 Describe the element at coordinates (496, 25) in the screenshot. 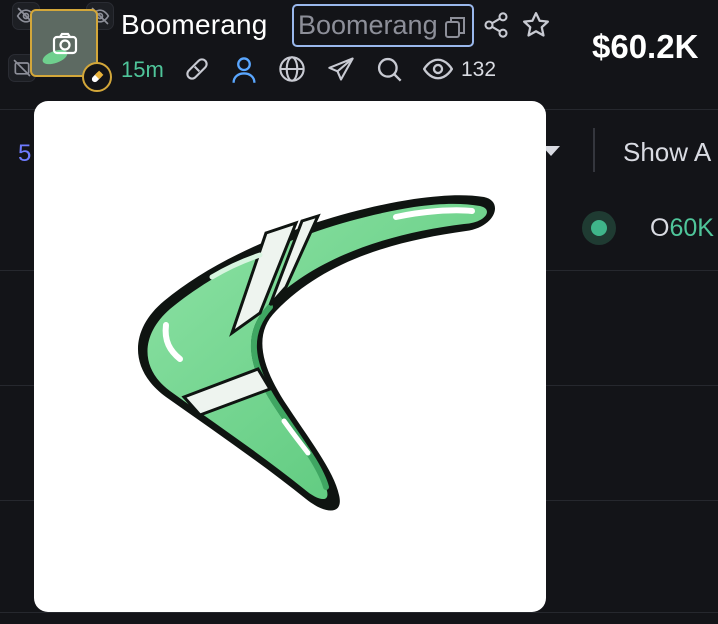

I see `share-icon` at that location.